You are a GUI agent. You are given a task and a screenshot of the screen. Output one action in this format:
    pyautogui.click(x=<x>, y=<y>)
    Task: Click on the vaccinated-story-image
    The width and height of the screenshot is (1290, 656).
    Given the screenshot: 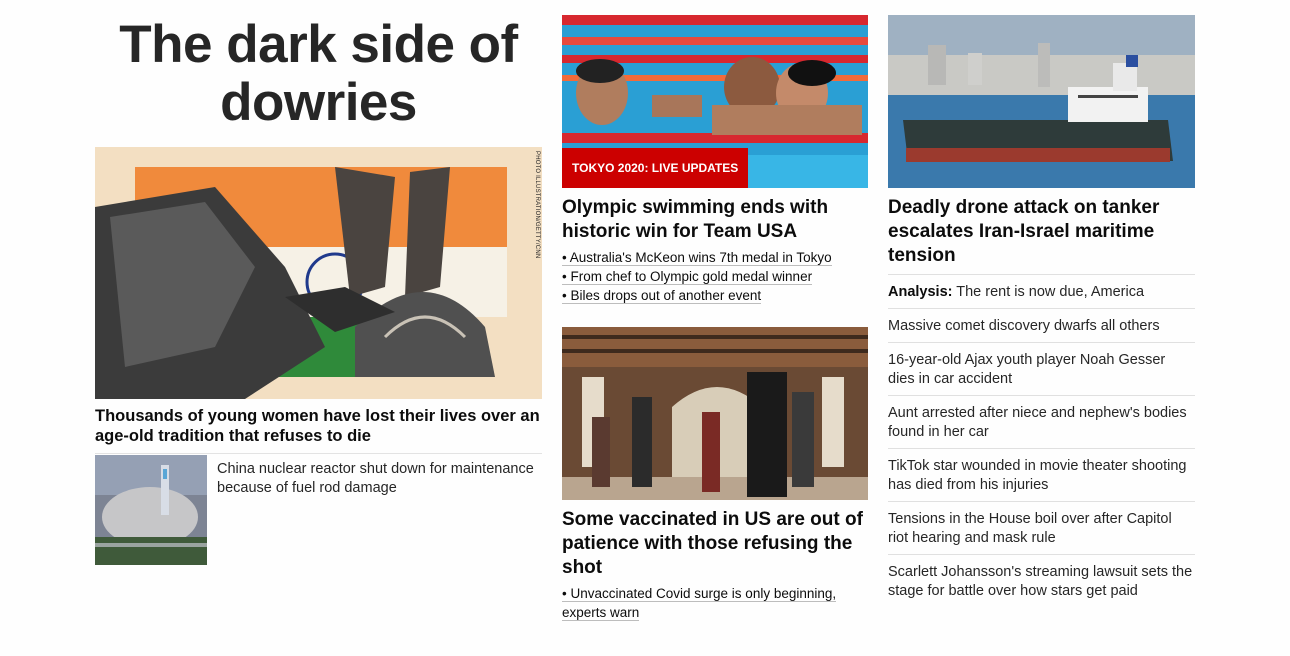 What is the action you would take?
    pyautogui.click(x=715, y=413)
    